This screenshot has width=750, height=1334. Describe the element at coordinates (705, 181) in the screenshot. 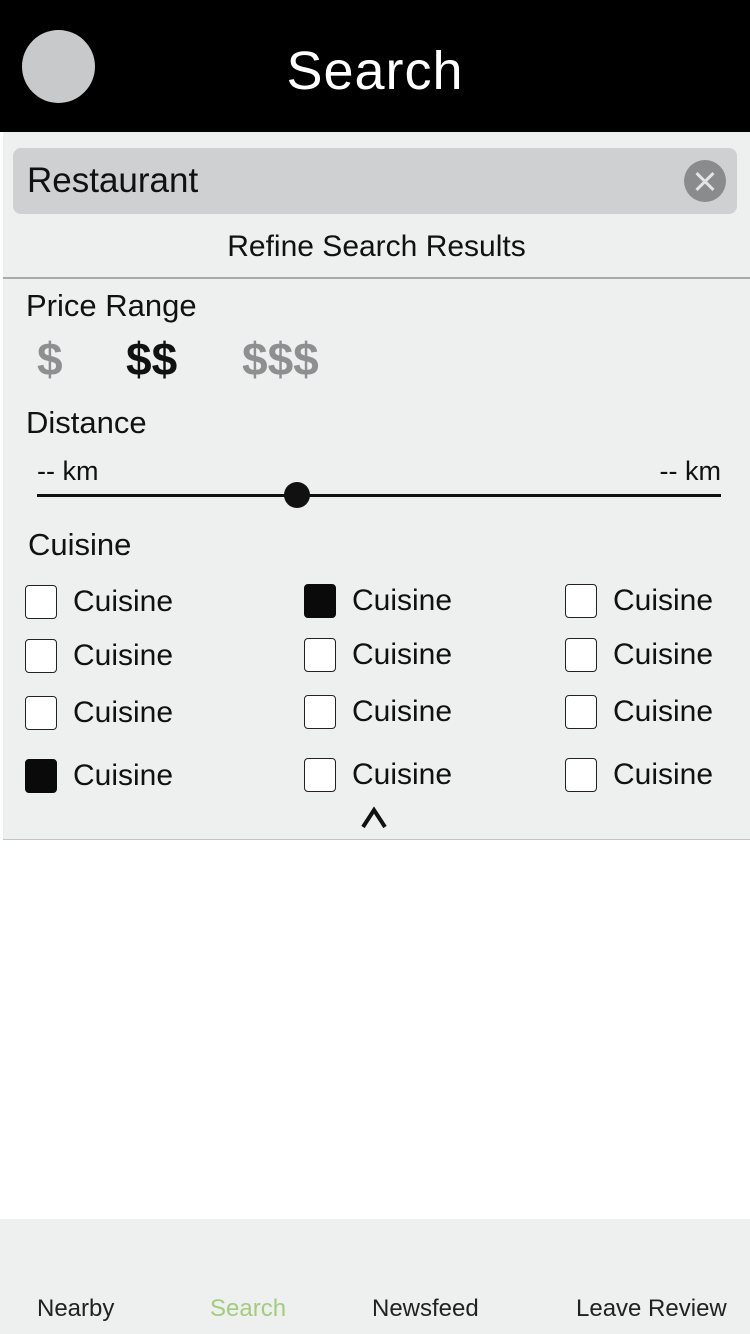

I see `clear-icon` at that location.